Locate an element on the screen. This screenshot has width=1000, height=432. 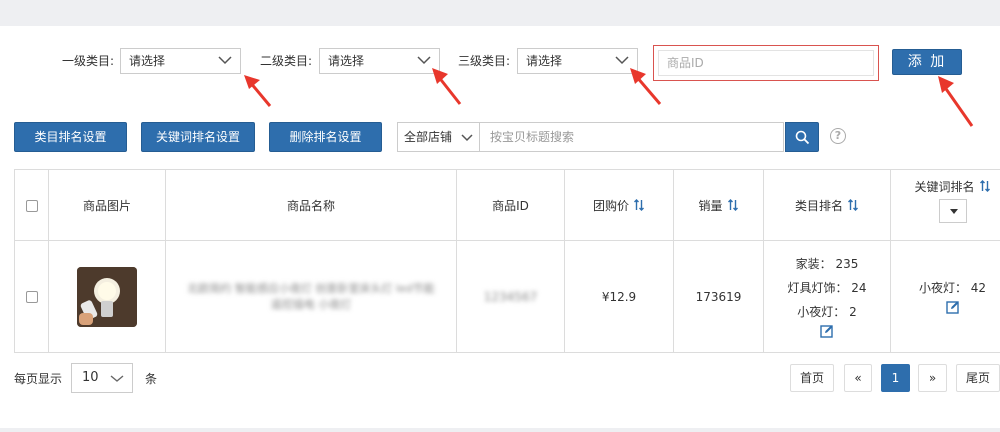
product-id: 1234567 is located at coordinates (510, 296).